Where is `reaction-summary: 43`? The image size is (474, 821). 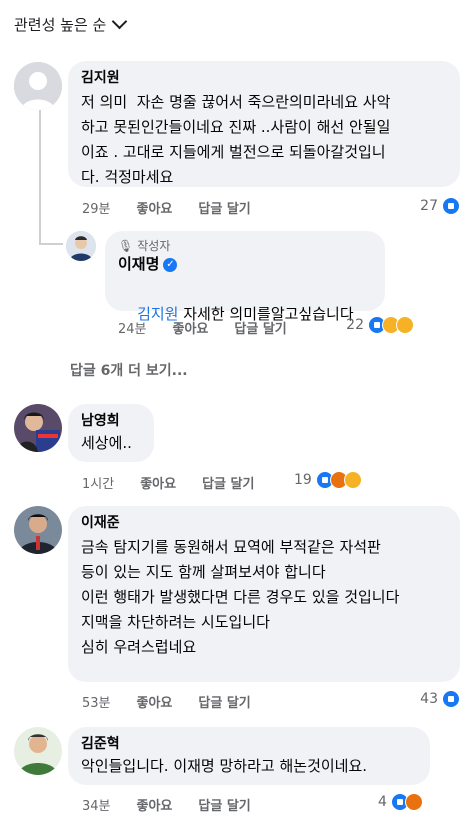
reaction-summary: 43 is located at coordinates (440, 699).